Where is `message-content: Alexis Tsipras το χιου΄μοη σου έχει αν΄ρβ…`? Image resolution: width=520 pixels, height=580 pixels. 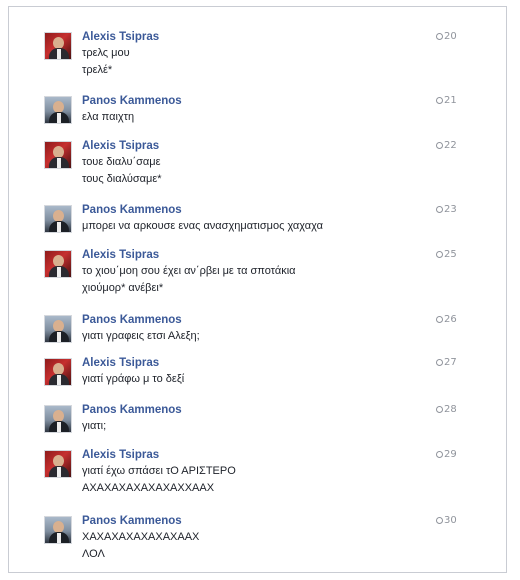 message-content: Alexis Tsipras το χιου΄μοη σου έχει αν΄ρβ… is located at coordinates (257, 272).